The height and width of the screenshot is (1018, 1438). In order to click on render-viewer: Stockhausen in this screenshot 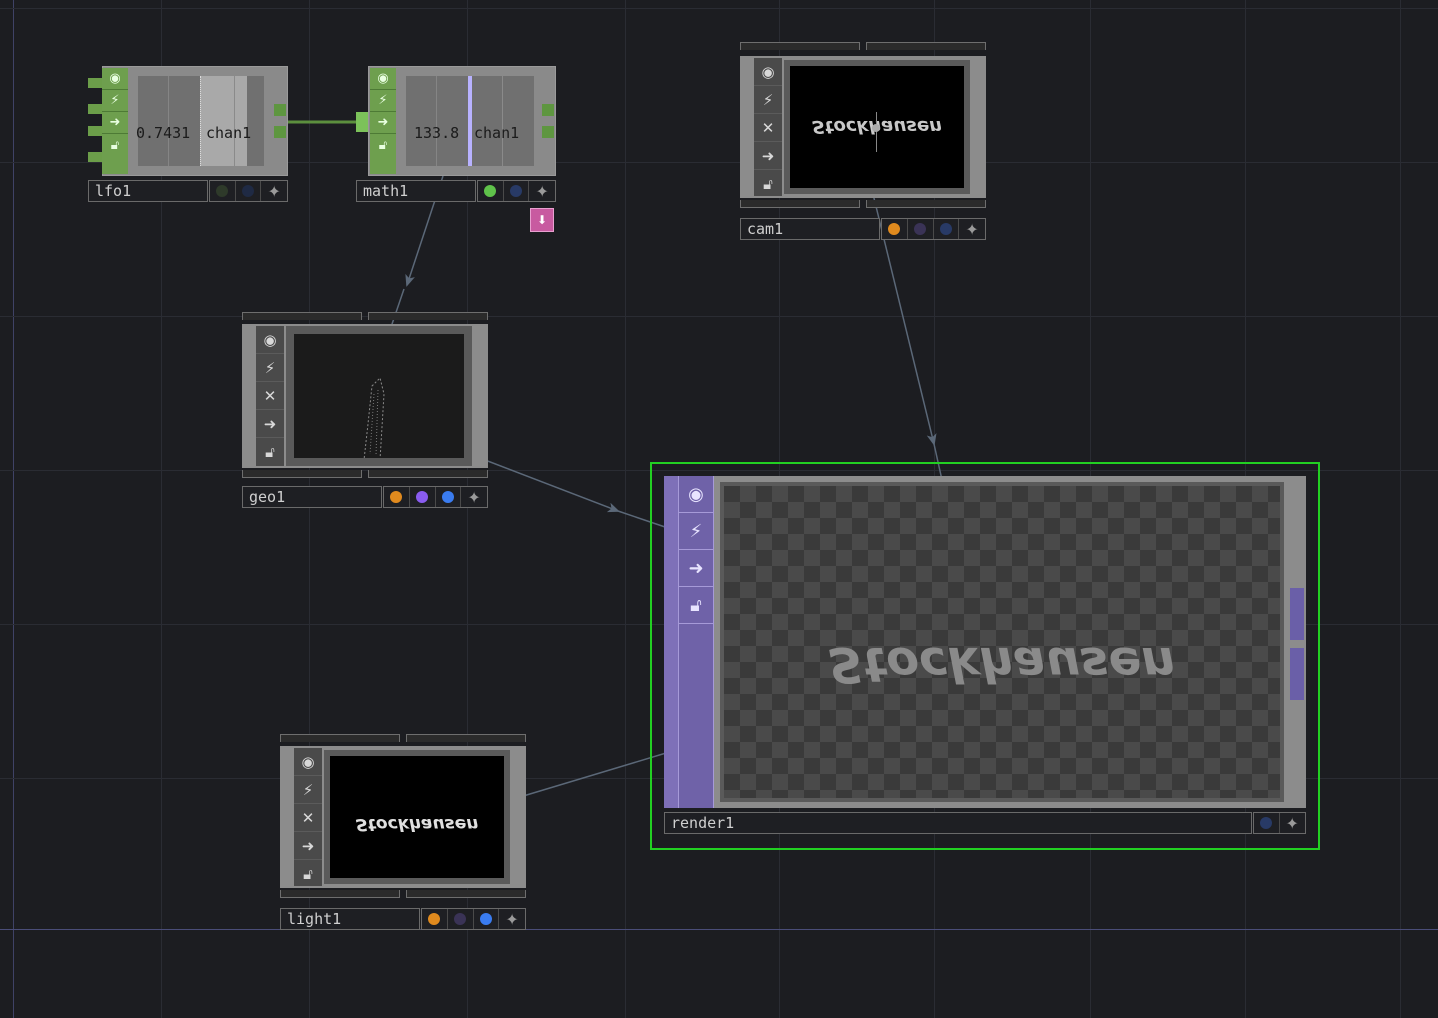, I will do `click(1002, 642)`.